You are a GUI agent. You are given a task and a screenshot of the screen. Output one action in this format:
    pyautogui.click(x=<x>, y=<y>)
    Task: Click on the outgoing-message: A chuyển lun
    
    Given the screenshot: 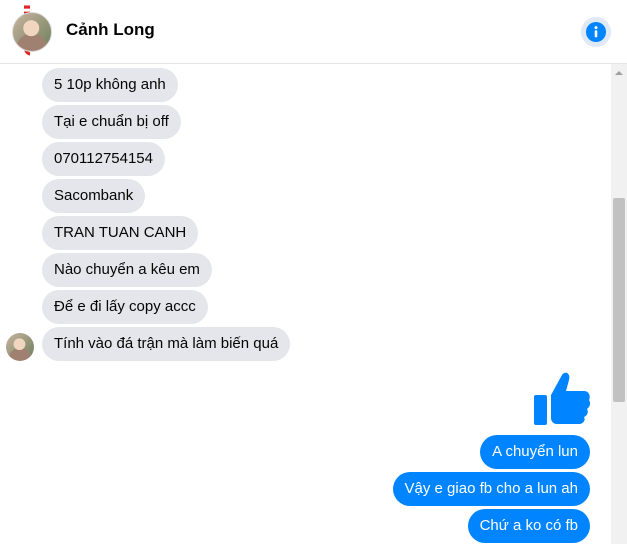 What is the action you would take?
    pyautogui.click(x=535, y=452)
    